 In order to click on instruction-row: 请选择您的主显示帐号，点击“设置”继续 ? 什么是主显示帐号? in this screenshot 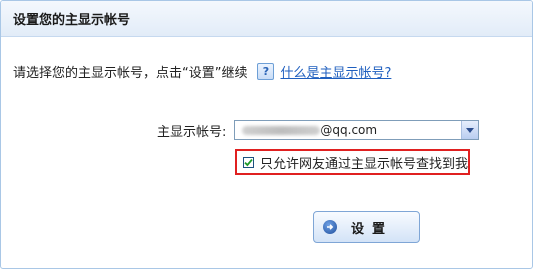, I will do `click(202, 71)`.